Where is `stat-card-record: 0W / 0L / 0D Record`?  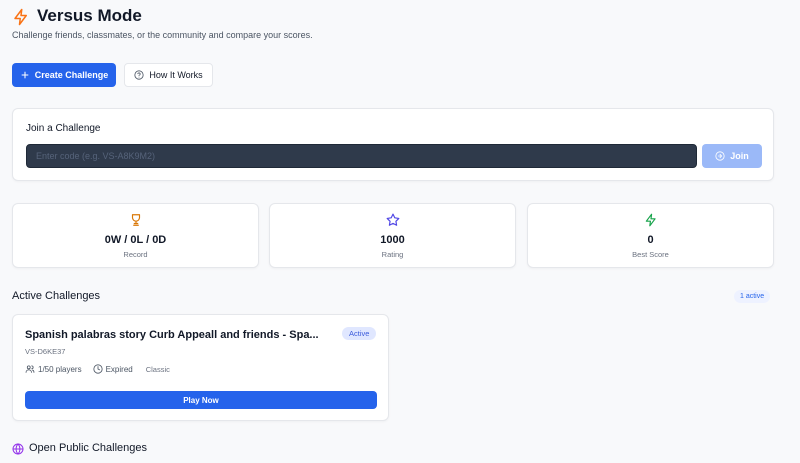
stat-card-record: 0W / 0L / 0D Record is located at coordinates (135, 235).